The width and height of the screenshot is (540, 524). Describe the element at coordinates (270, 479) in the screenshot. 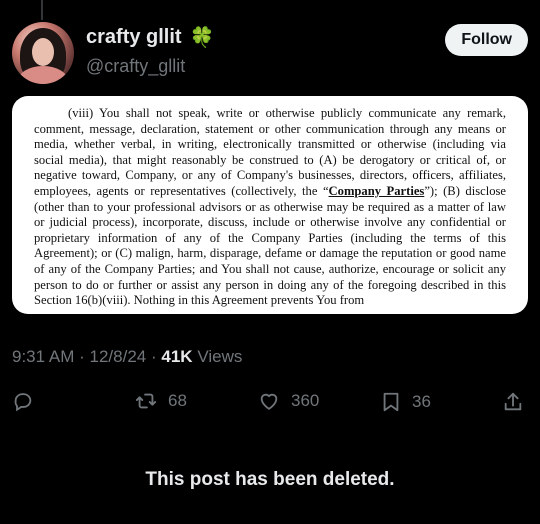

I see `deleted-post-notice: This post has been deleted.` at that location.